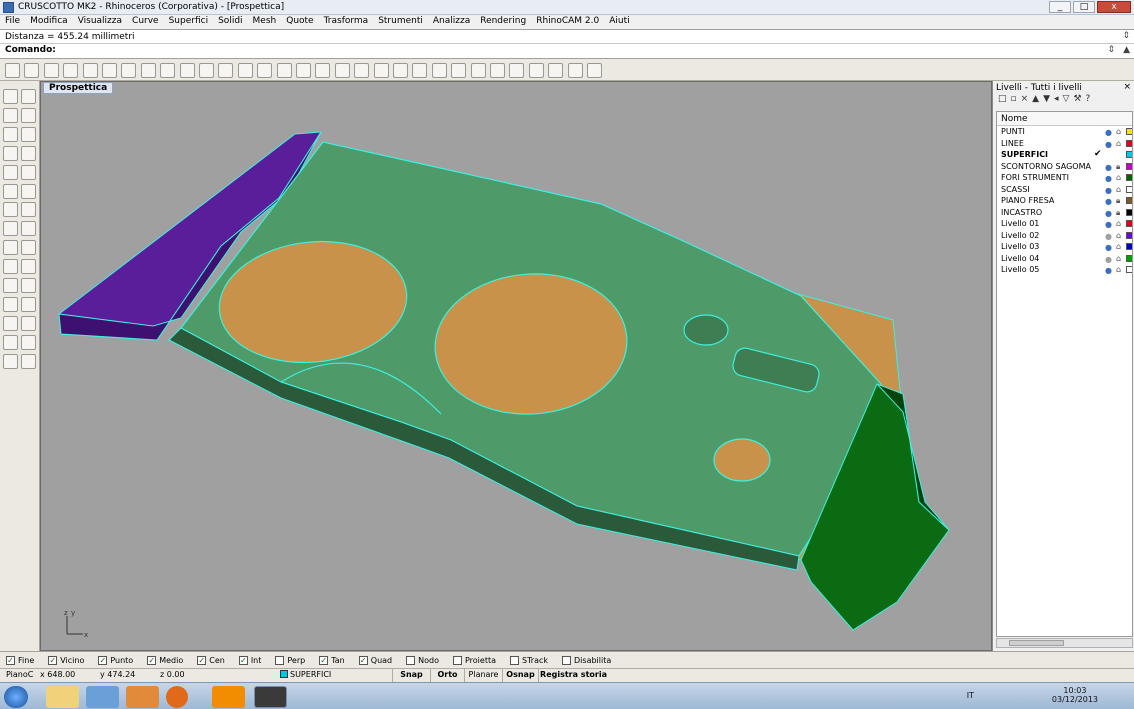 The image size is (1134, 709). I want to click on shade-icon, so click(28, 361).